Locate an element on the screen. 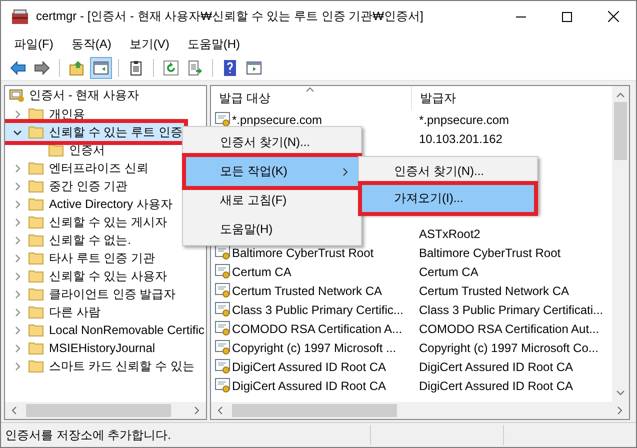 This screenshot has height=448, width=637. refresh-icon is located at coordinates (171, 68).